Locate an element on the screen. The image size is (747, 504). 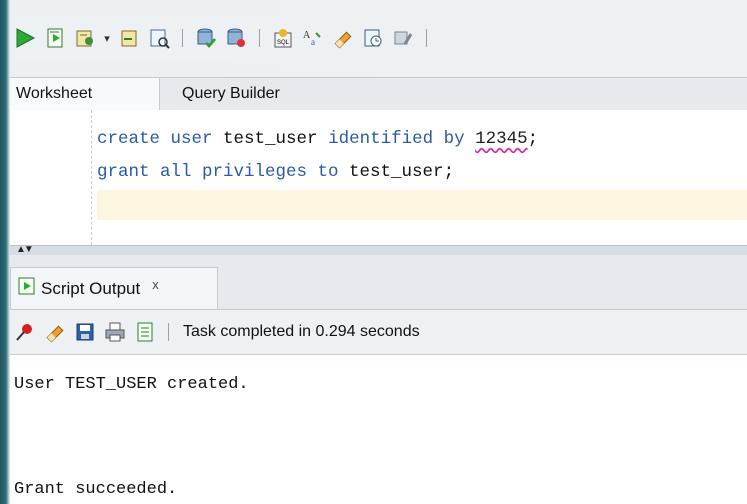
identifier: test_user; is located at coordinates (396, 172).